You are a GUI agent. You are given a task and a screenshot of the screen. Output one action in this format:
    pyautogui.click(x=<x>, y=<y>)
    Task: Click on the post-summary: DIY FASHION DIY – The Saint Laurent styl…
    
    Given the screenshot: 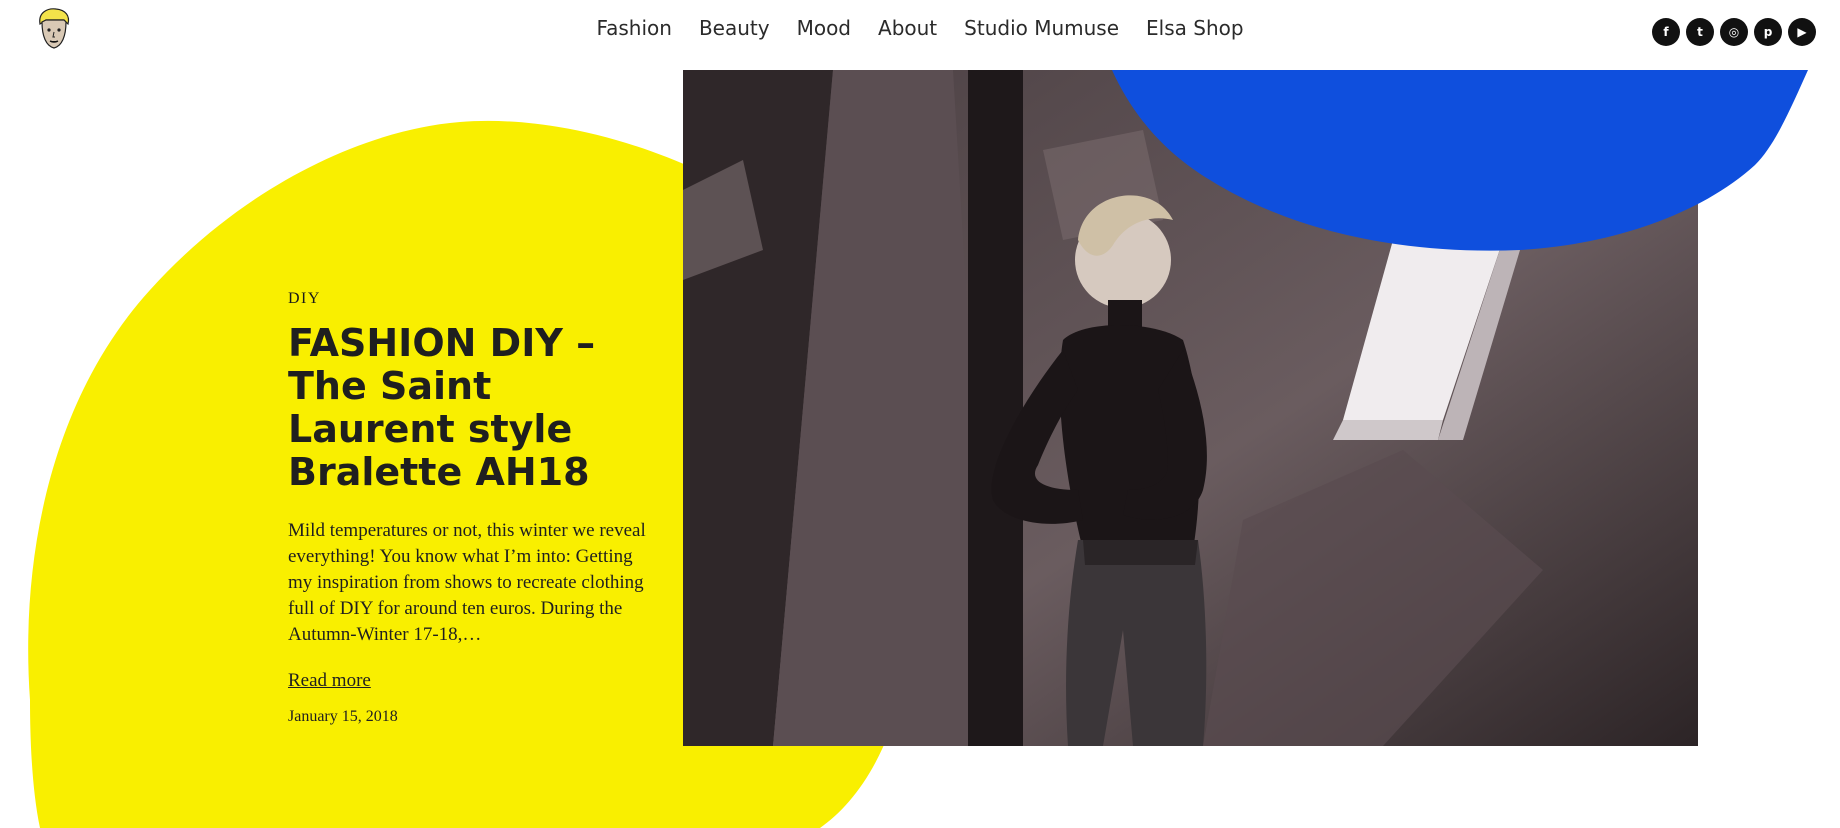 What is the action you would take?
    pyautogui.click(x=473, y=508)
    